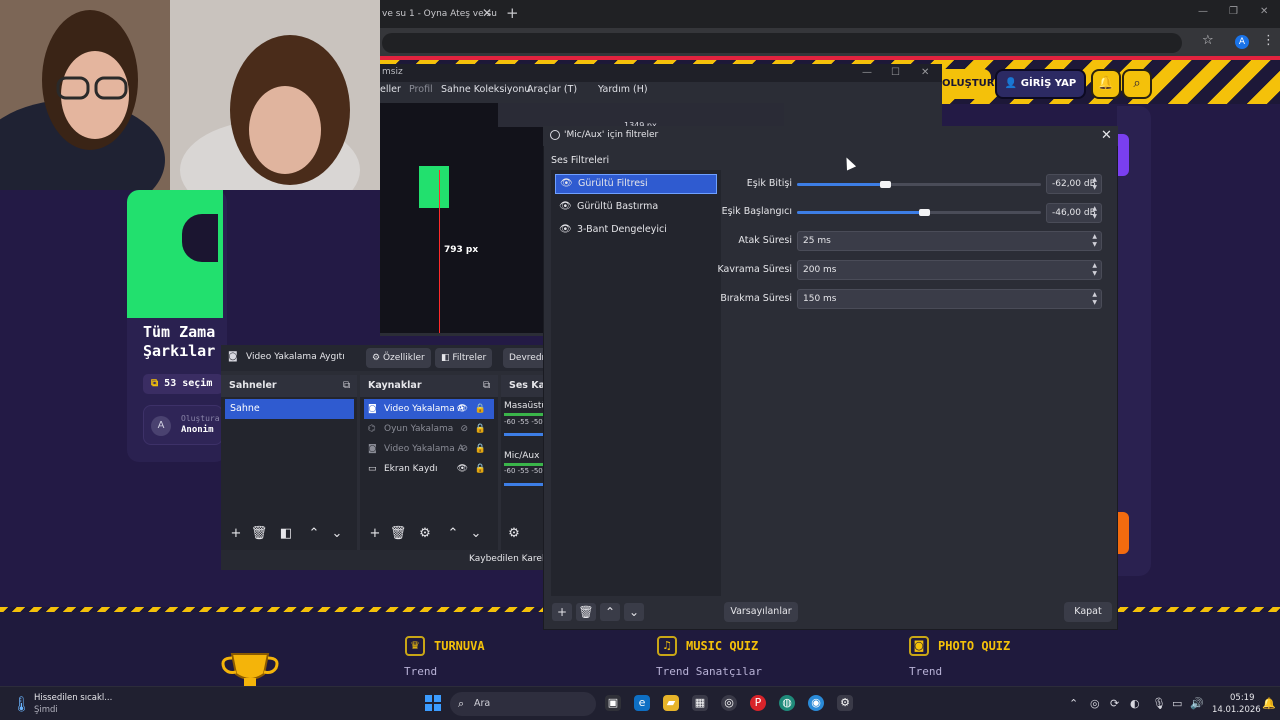  I want to click on remove-source-icon: 🗑, so click(398, 534).